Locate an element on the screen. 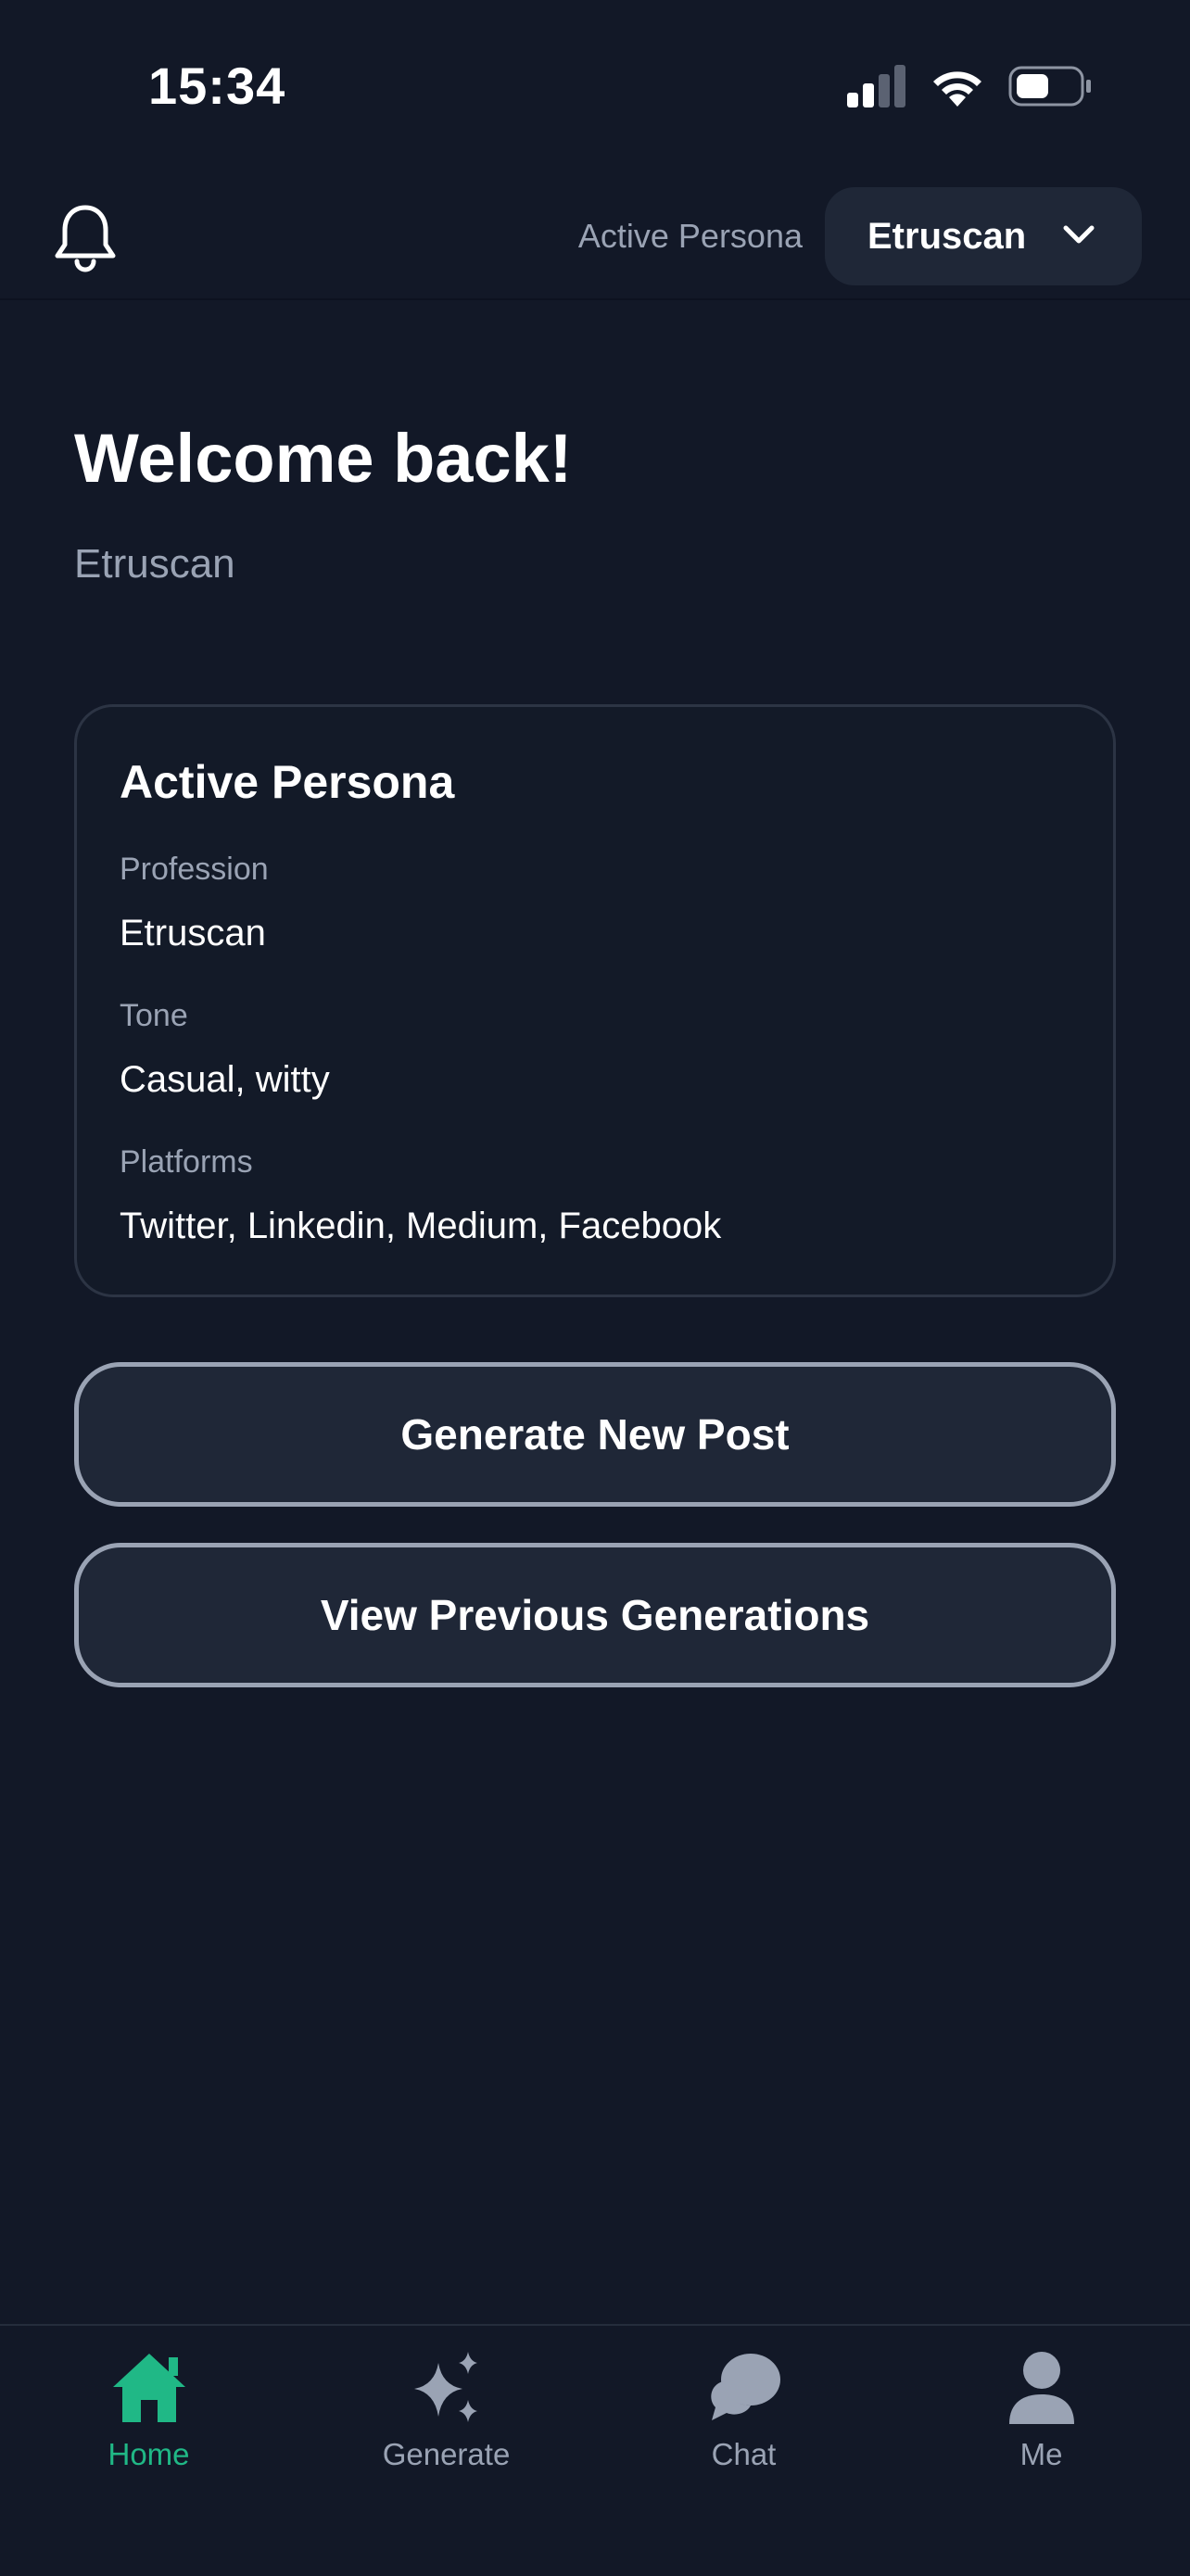  tab-me-label: Me is located at coordinates (1041, 2454).